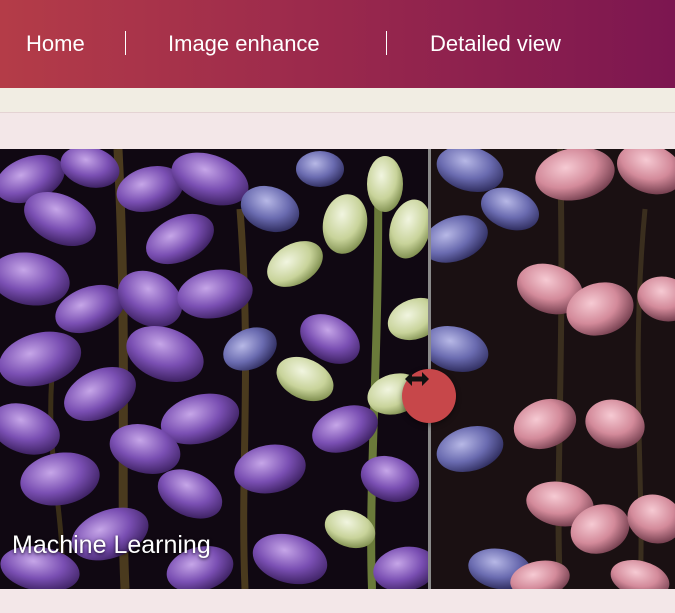  I want to click on top-navbar: Home Image enhance Detailed view, so click(337, 44).